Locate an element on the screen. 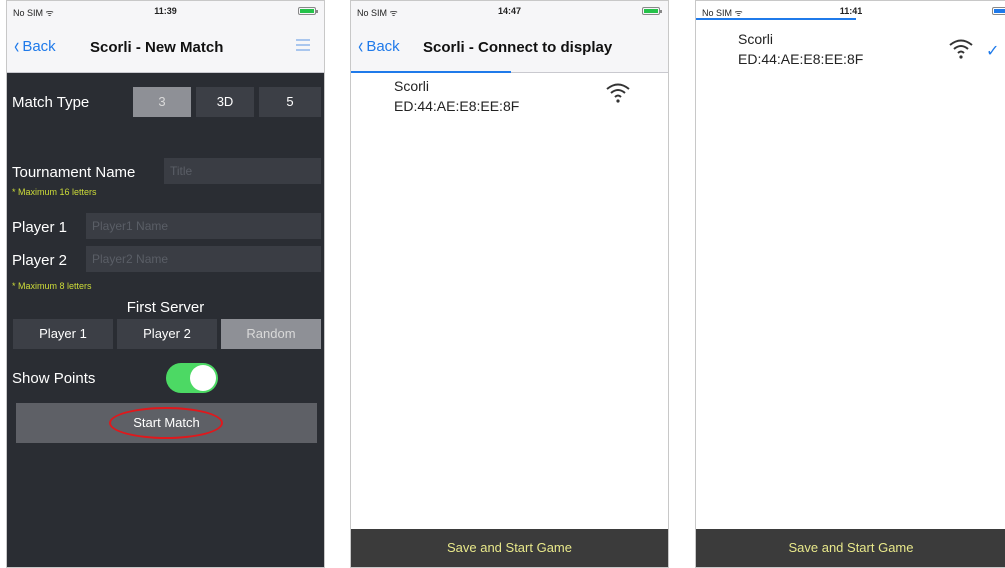  show-points-label: Show Points is located at coordinates (54, 378).